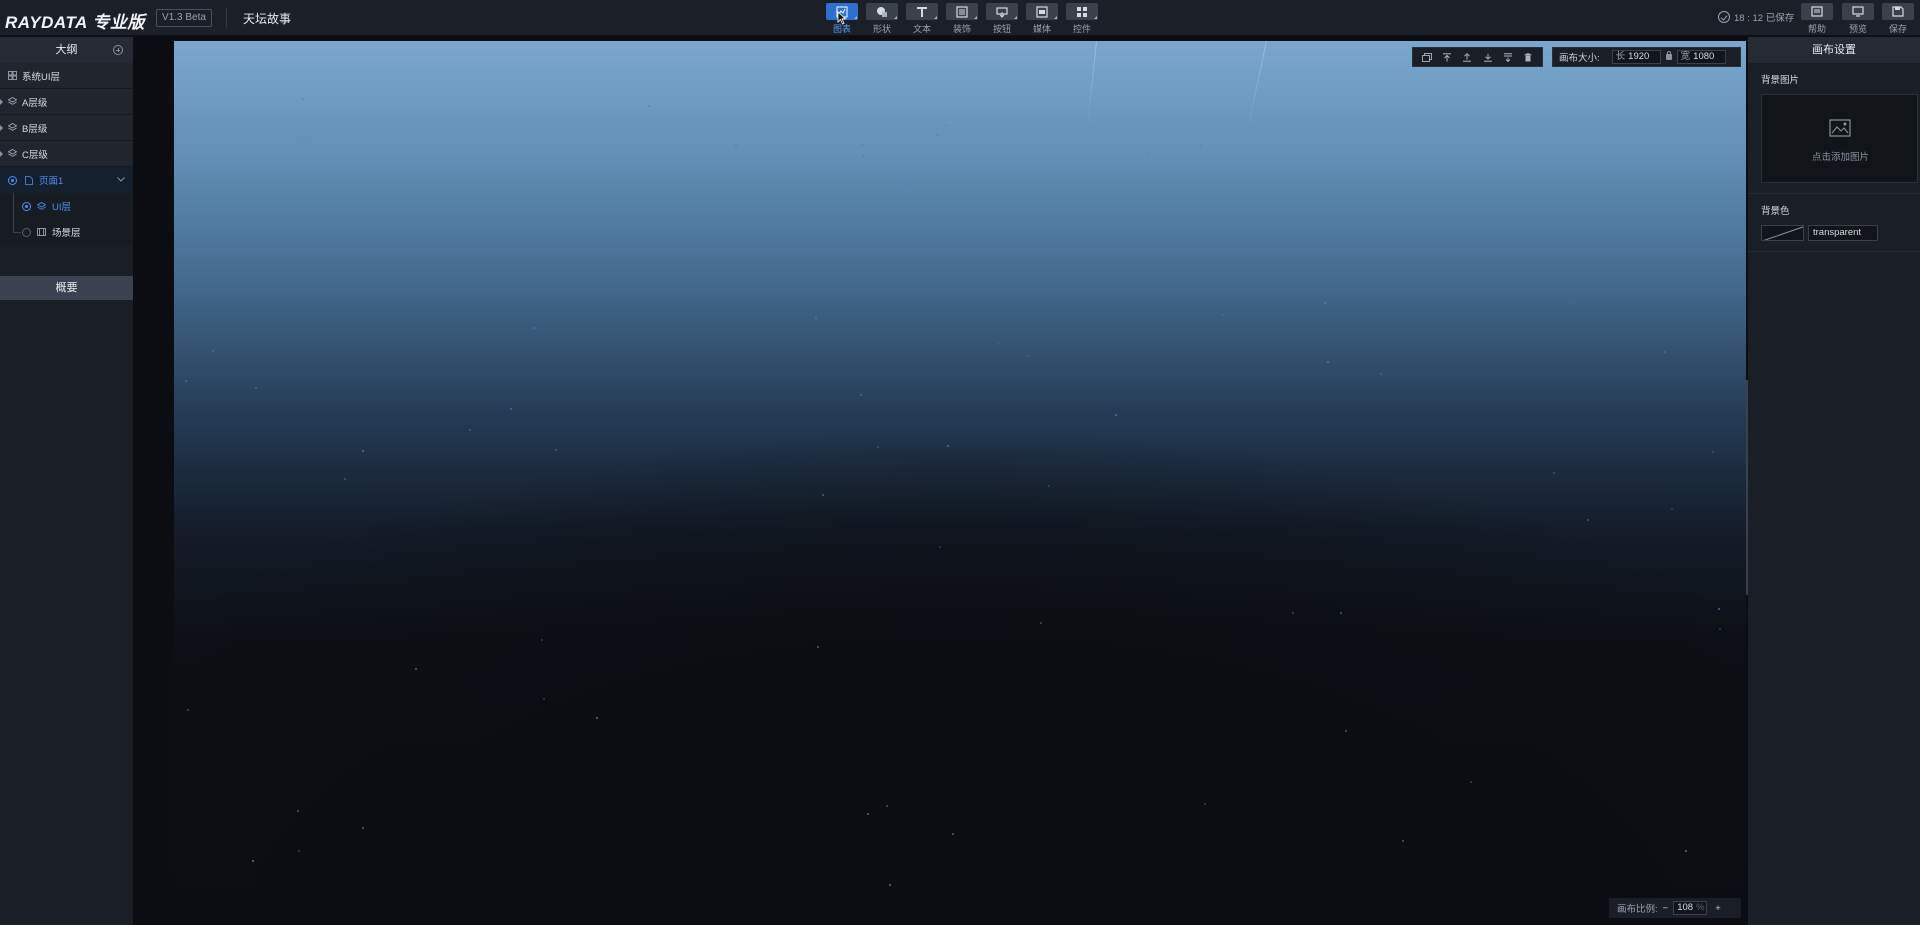  I want to click on page-icon, so click(29, 180).